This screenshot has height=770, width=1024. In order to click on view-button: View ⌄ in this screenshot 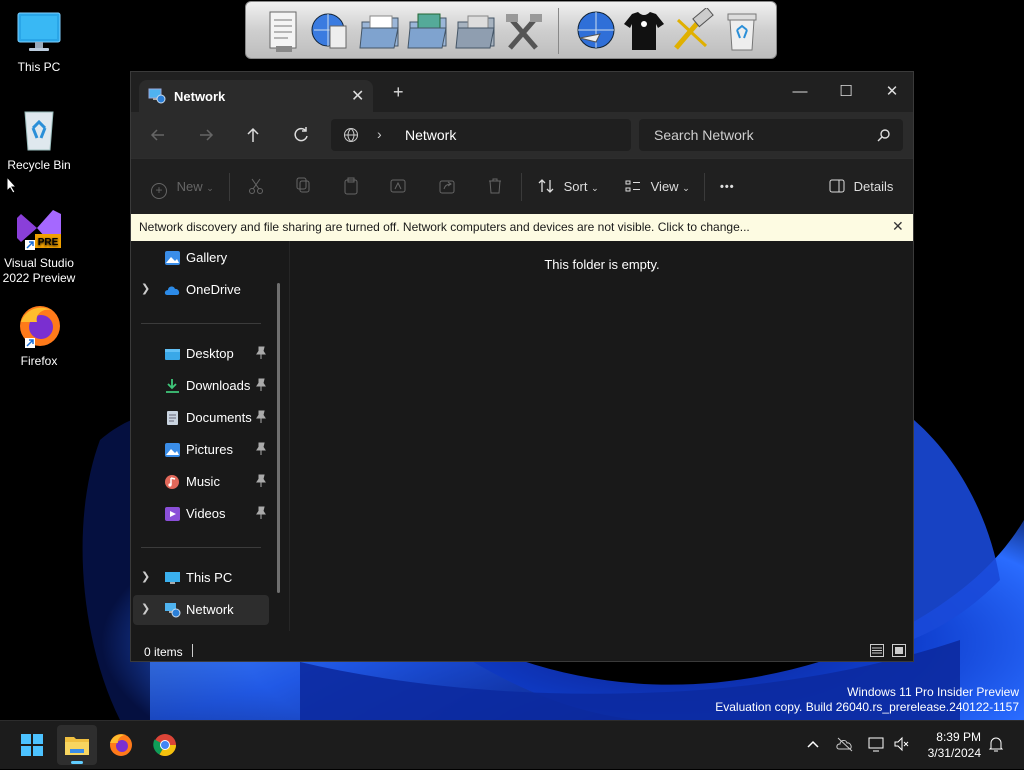, I will do `click(657, 187)`.